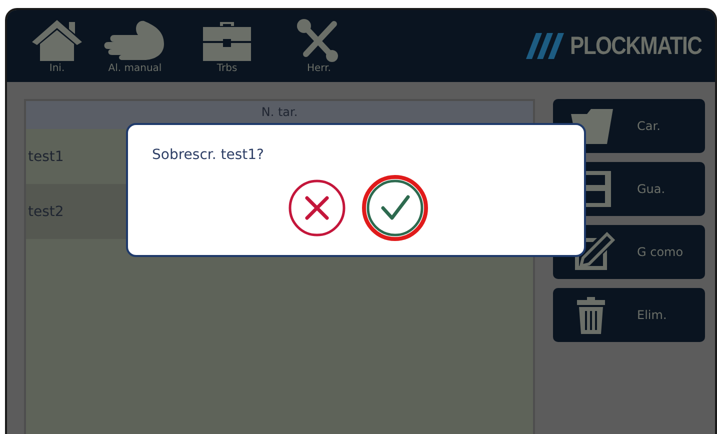 This screenshot has height=434, width=717. What do you see at coordinates (629, 315) in the screenshot?
I see `action-button: Elim.` at bounding box center [629, 315].